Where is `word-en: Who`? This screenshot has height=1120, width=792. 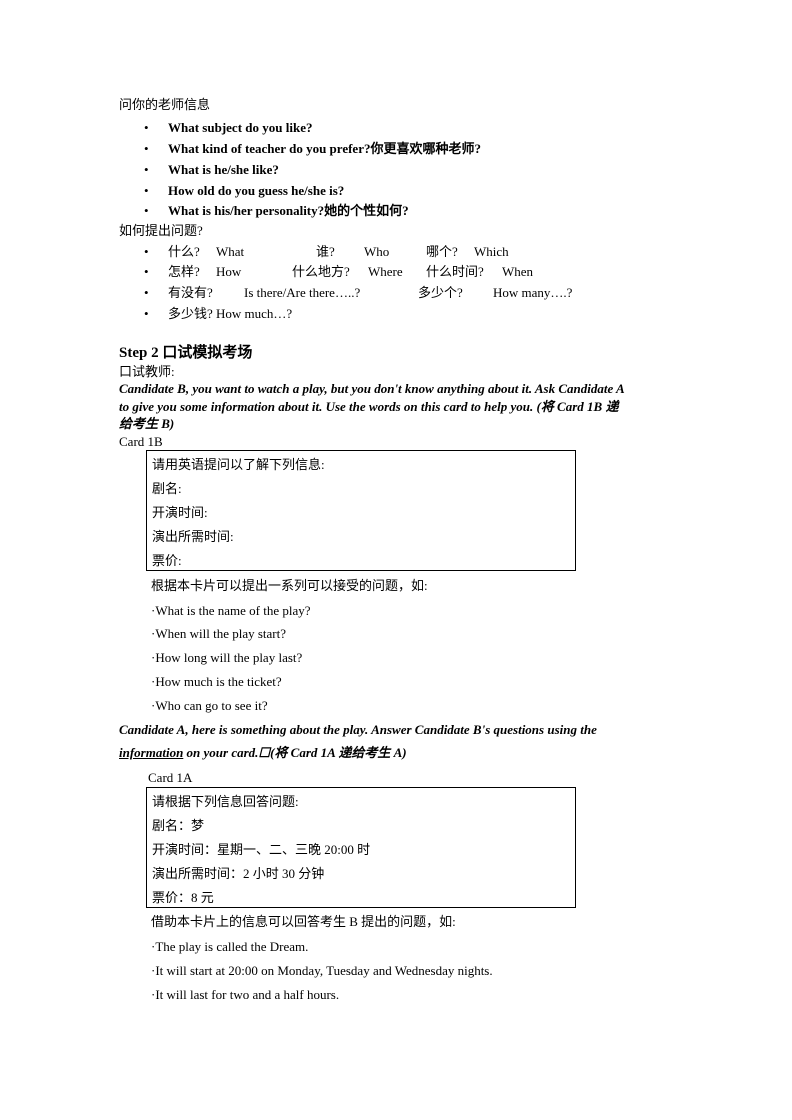
word-en: Who is located at coordinates (377, 251).